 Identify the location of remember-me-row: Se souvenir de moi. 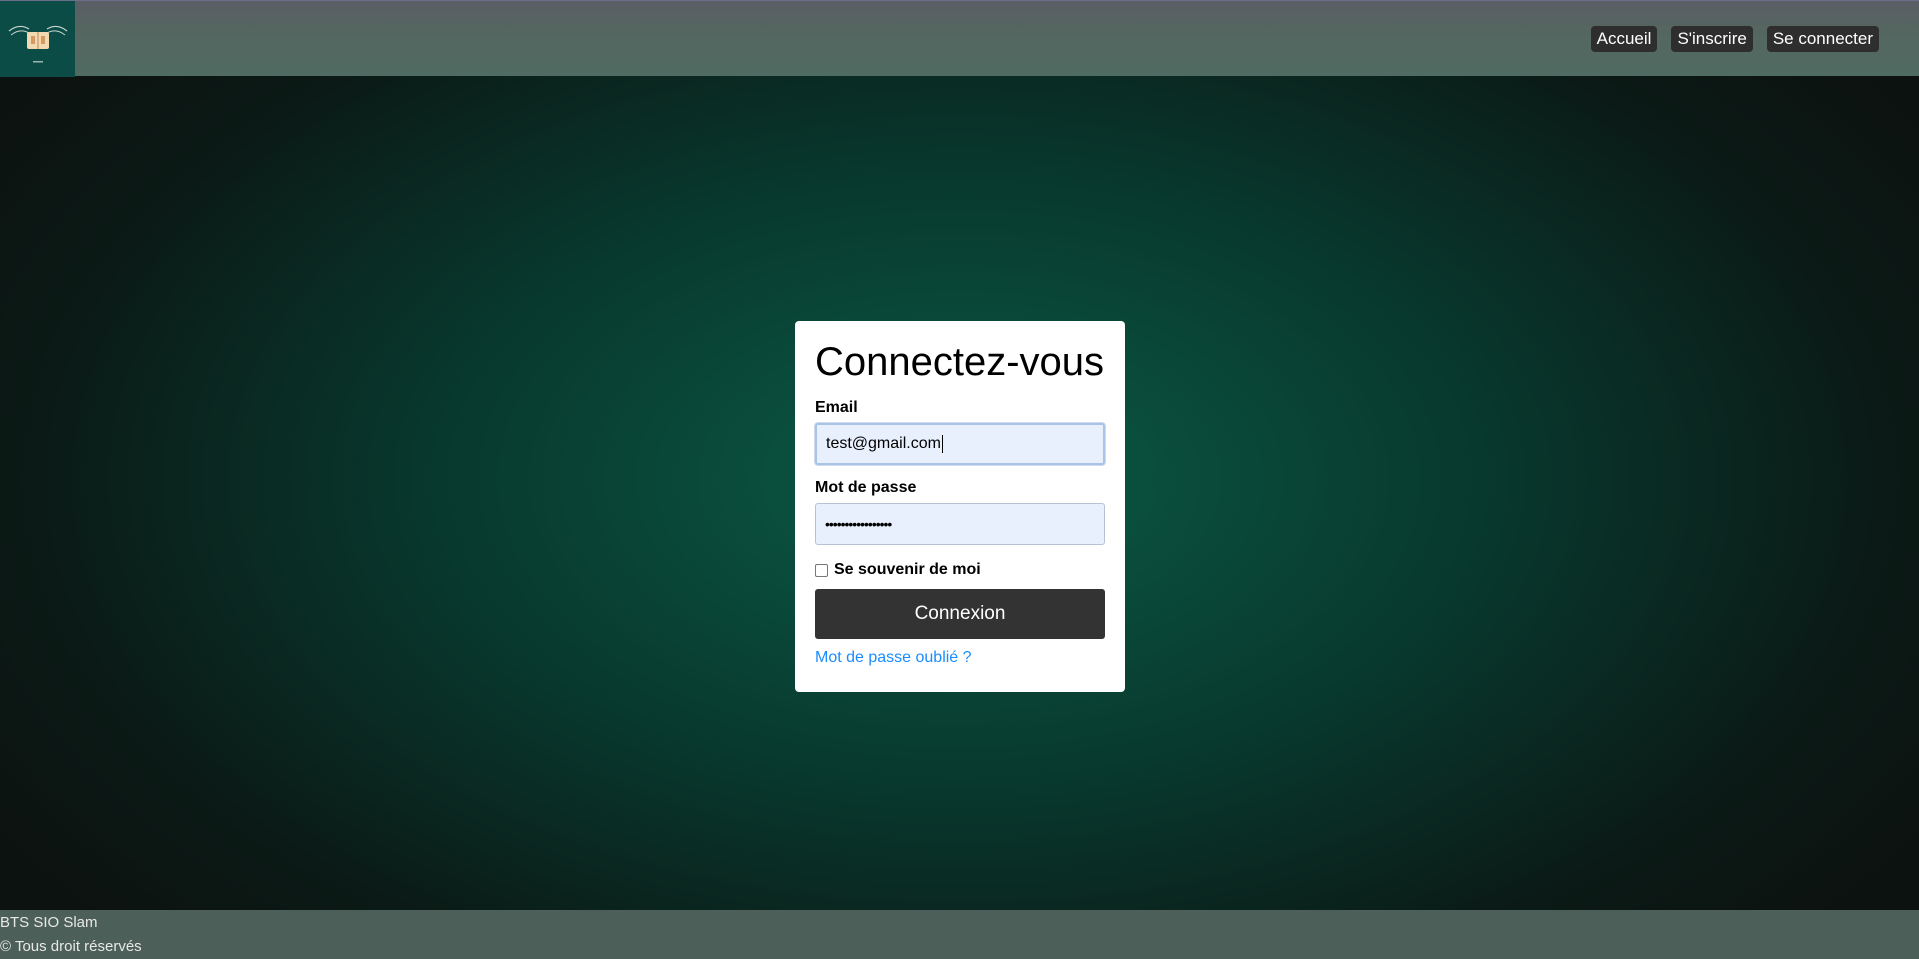
(960, 570).